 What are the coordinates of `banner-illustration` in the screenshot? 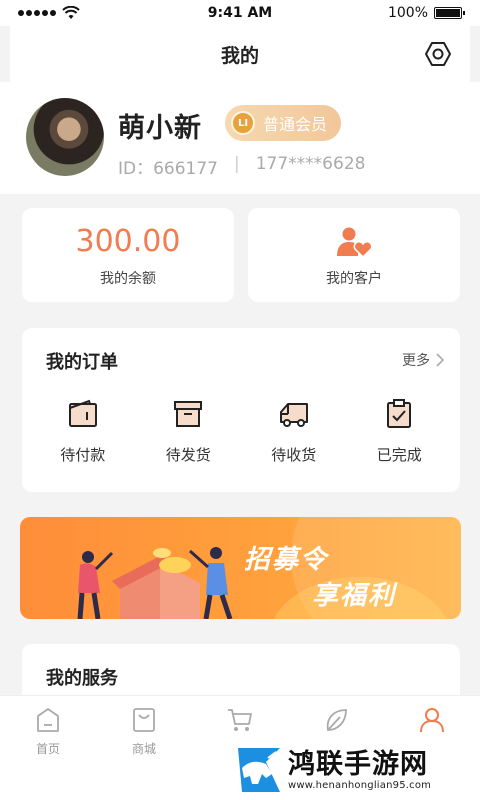 It's located at (155, 583).